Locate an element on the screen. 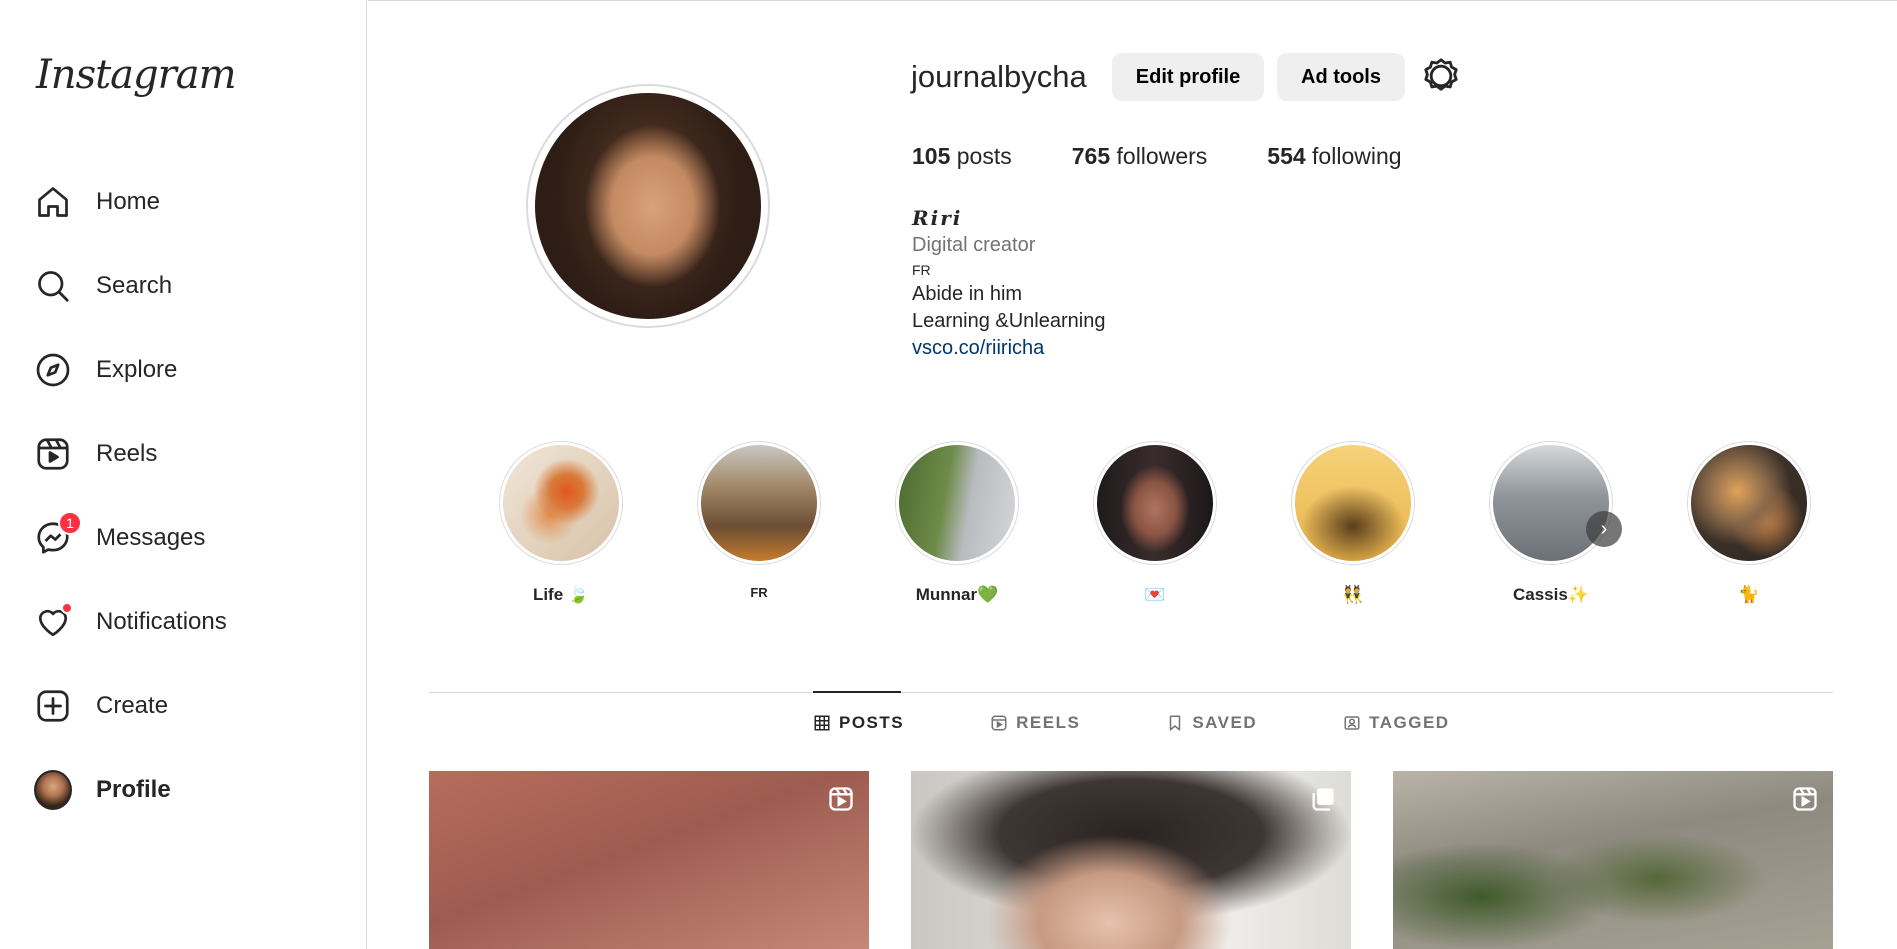 This screenshot has height=949, width=1897. sidebar-item-label: Search is located at coordinates (134, 285).